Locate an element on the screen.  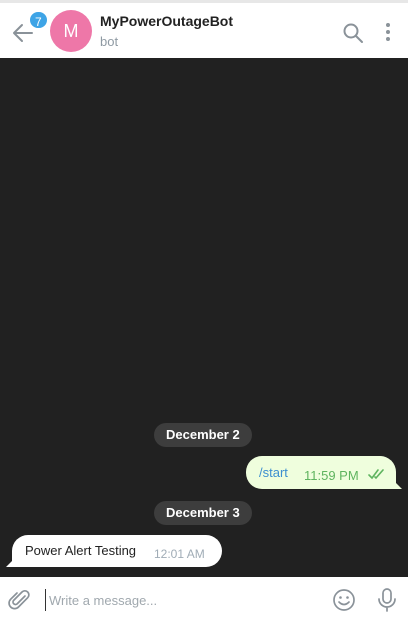
date-separator: December 3 is located at coordinates (203, 513).